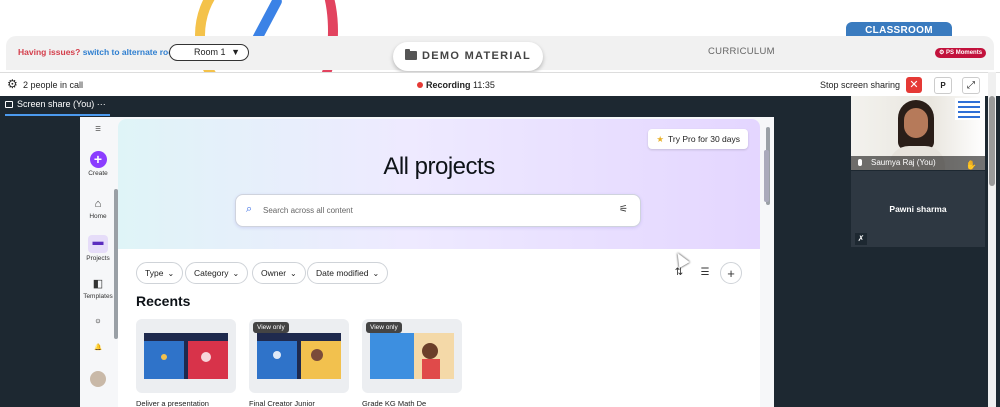 The image size is (1000, 407). I want to click on curriculum-tab: CURRICULUM, so click(741, 51).